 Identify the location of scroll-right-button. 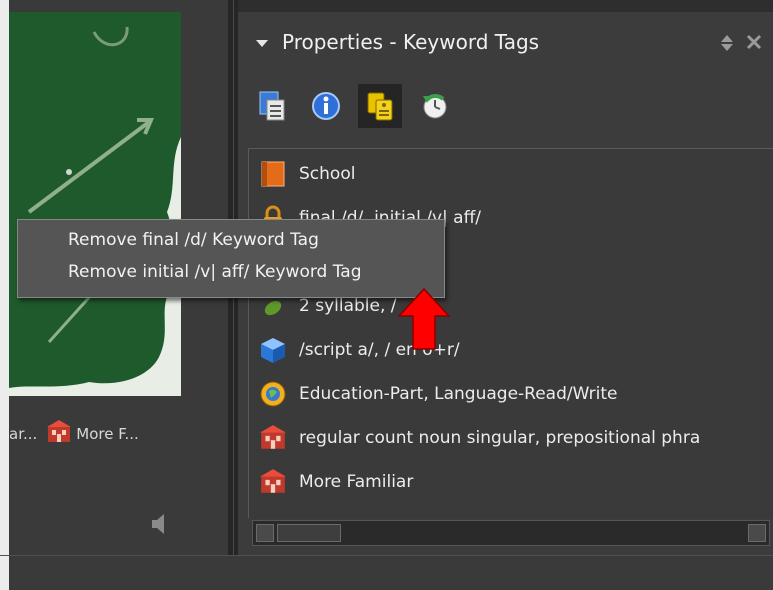
(757, 533).